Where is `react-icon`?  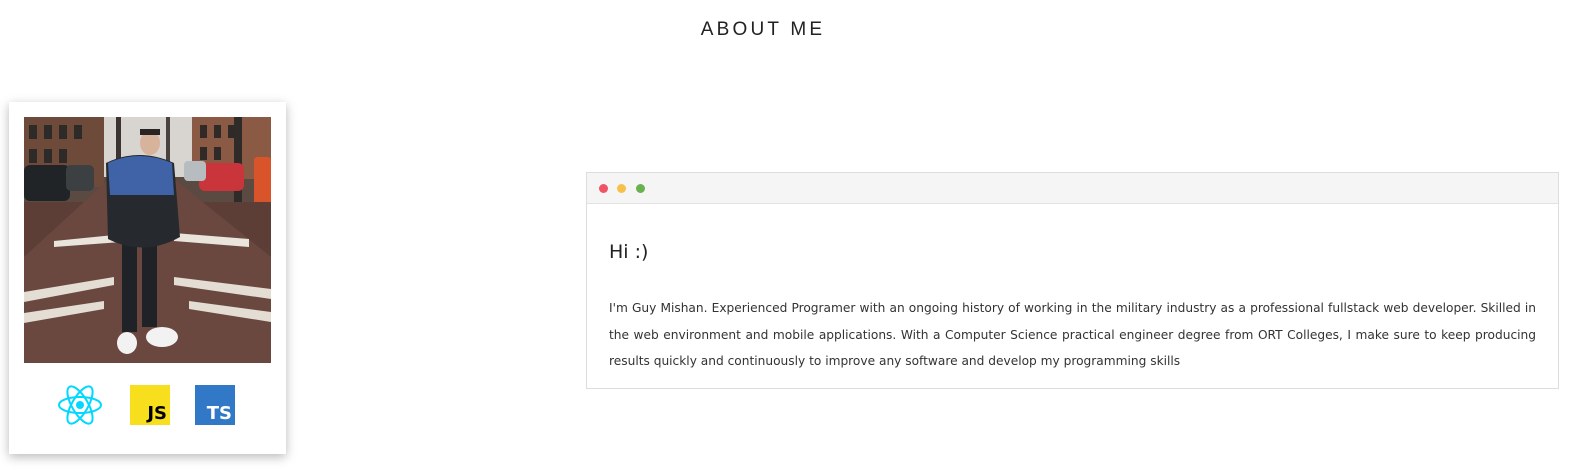
react-icon is located at coordinates (80, 405).